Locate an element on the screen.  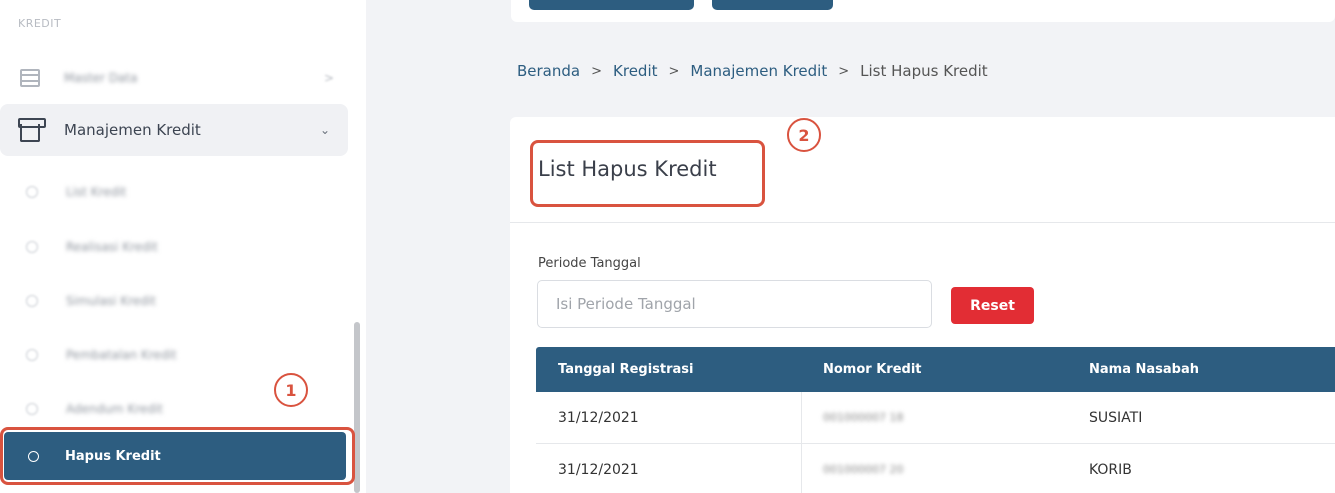
filter-label: Periode Tanggal is located at coordinates (589, 263).